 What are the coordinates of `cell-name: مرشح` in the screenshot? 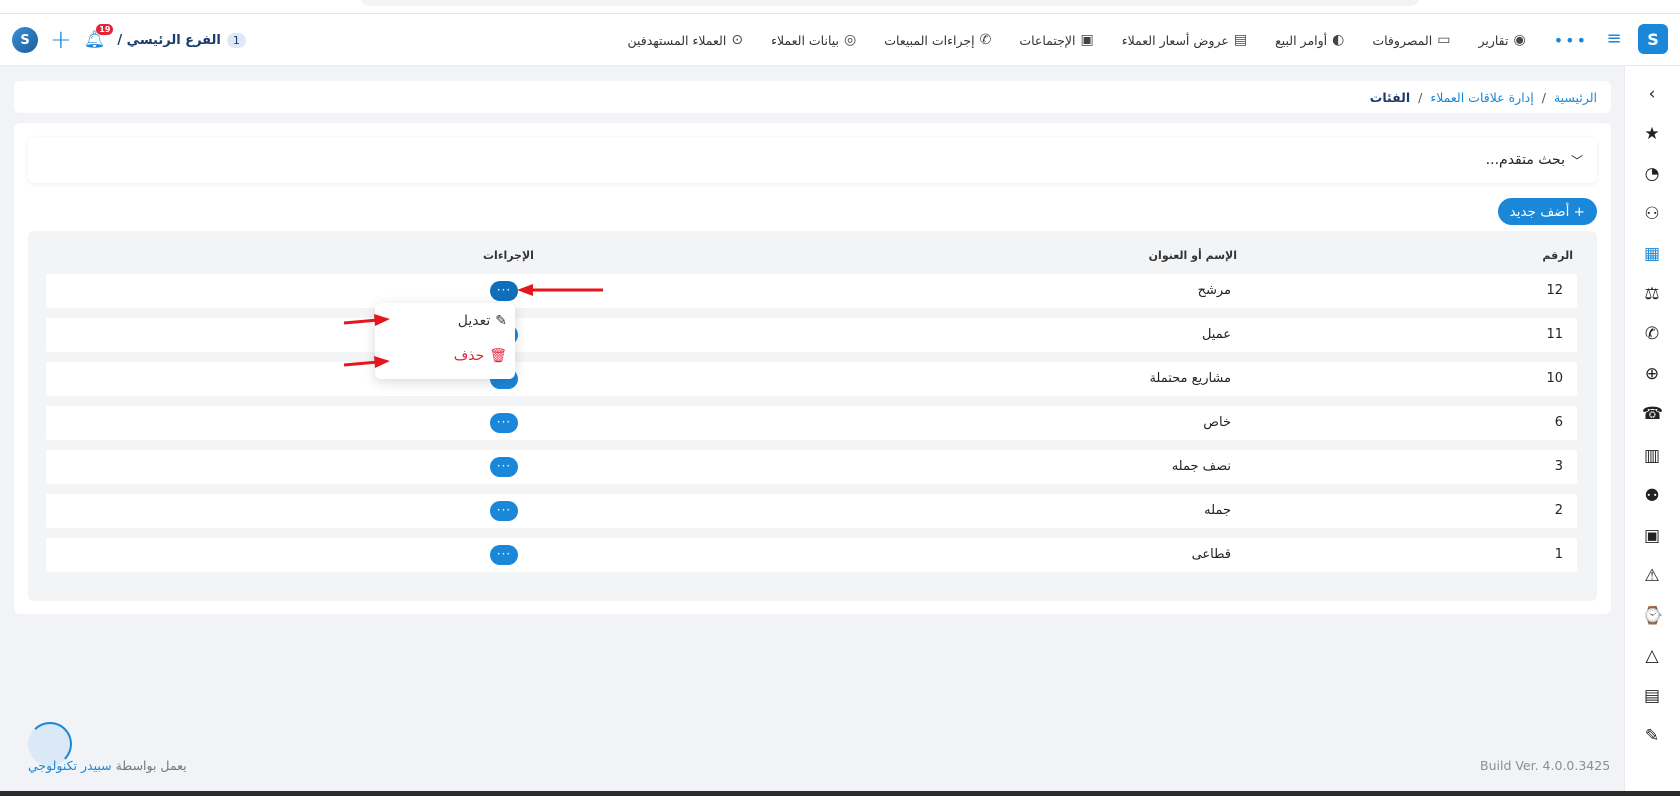 It's located at (1214, 290).